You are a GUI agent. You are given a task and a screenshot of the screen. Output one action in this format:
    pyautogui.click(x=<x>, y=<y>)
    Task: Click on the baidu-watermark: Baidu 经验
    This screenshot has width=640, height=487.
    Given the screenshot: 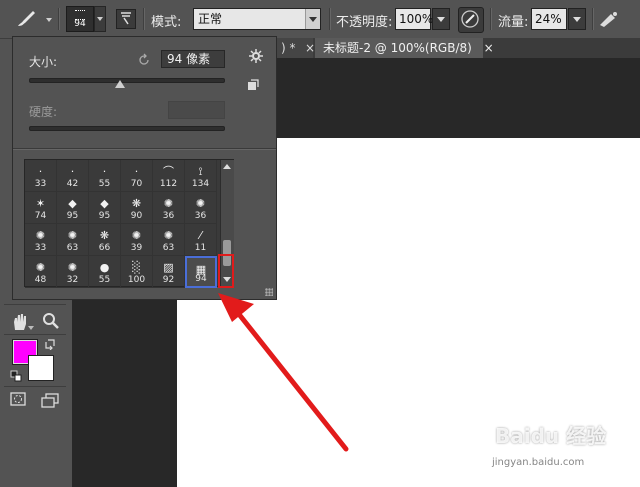 What is the action you would take?
    pyautogui.click(x=550, y=434)
    